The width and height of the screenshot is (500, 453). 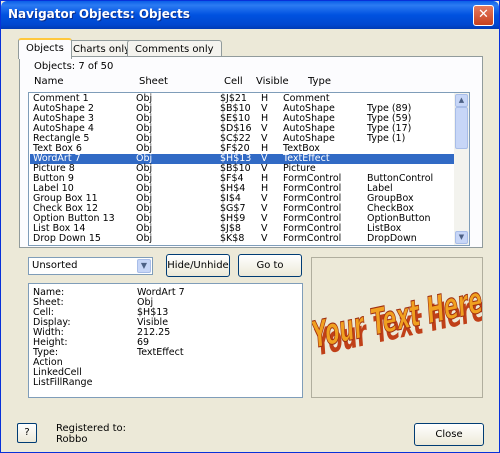 What do you see at coordinates (461, 237) in the screenshot?
I see `scroll-down-icon: ▼` at bounding box center [461, 237].